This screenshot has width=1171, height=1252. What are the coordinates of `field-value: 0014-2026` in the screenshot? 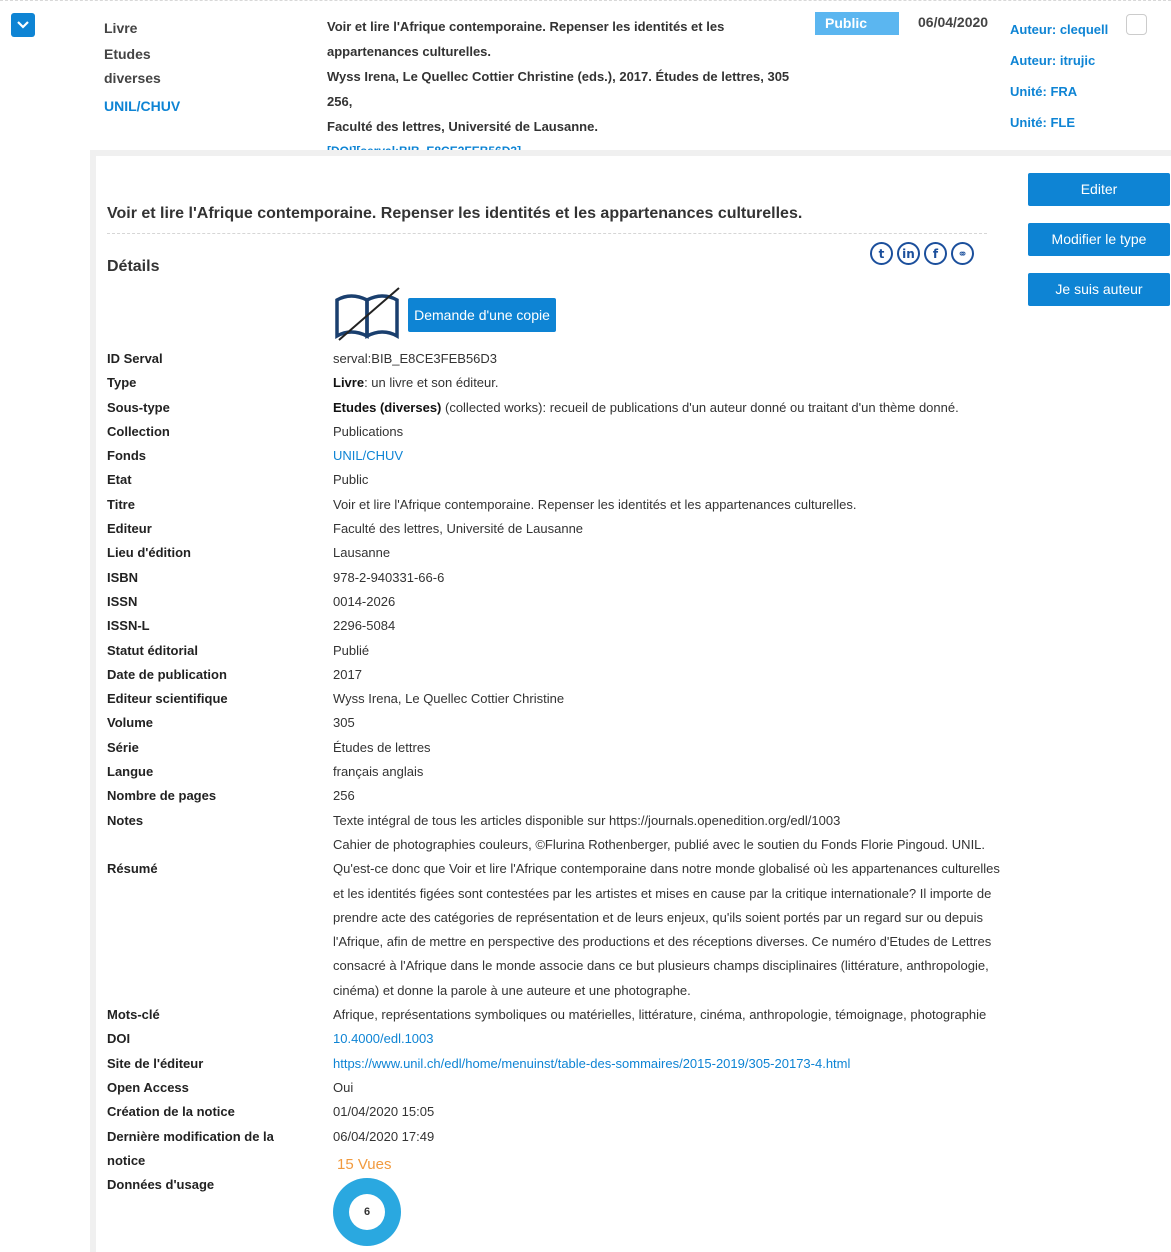 It's located at (670, 602).